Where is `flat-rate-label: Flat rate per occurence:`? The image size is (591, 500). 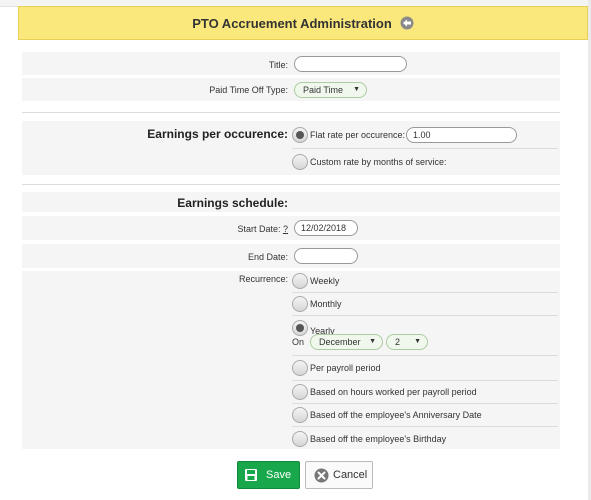
flat-rate-label: Flat rate per occurence: is located at coordinates (358, 135).